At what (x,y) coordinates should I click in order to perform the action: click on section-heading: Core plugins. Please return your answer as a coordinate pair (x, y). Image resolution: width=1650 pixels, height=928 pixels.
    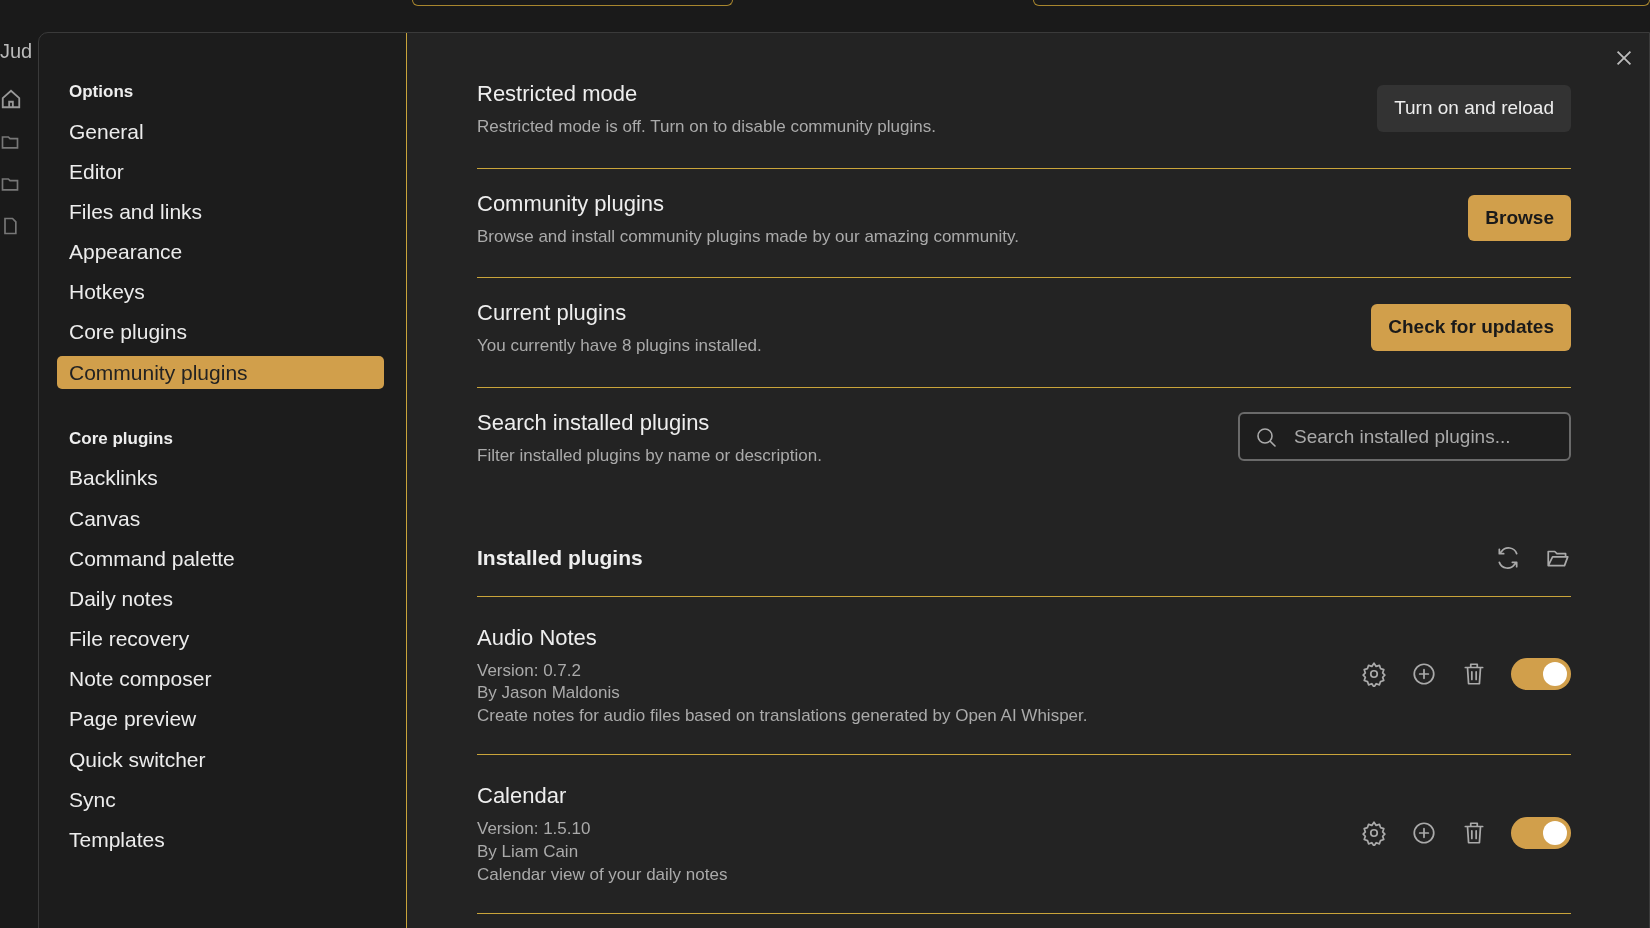
    Looking at the image, I should click on (121, 438).